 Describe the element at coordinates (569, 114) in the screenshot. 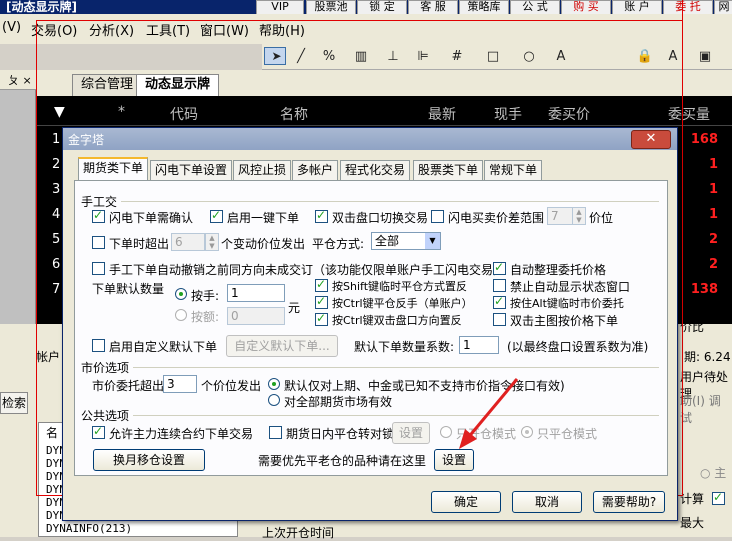

I see `col-bid-price: 委买价` at that location.